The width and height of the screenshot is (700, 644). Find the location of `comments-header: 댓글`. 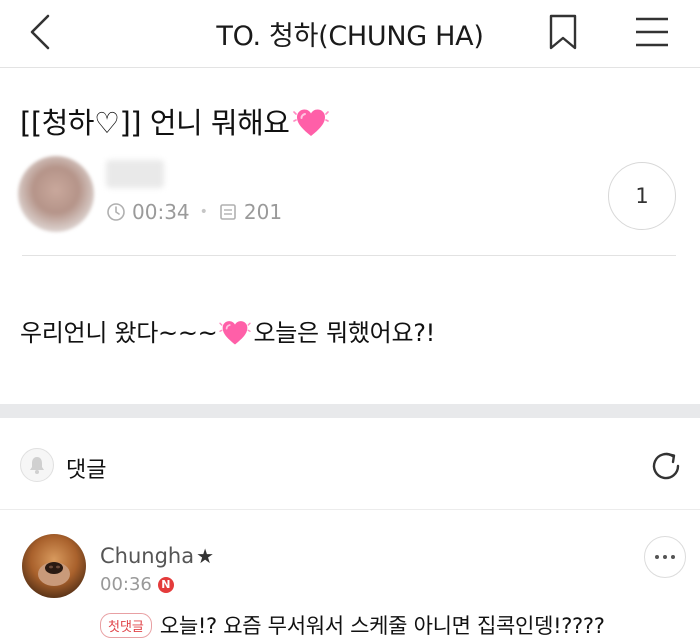

comments-header: 댓글 is located at coordinates (350, 464).